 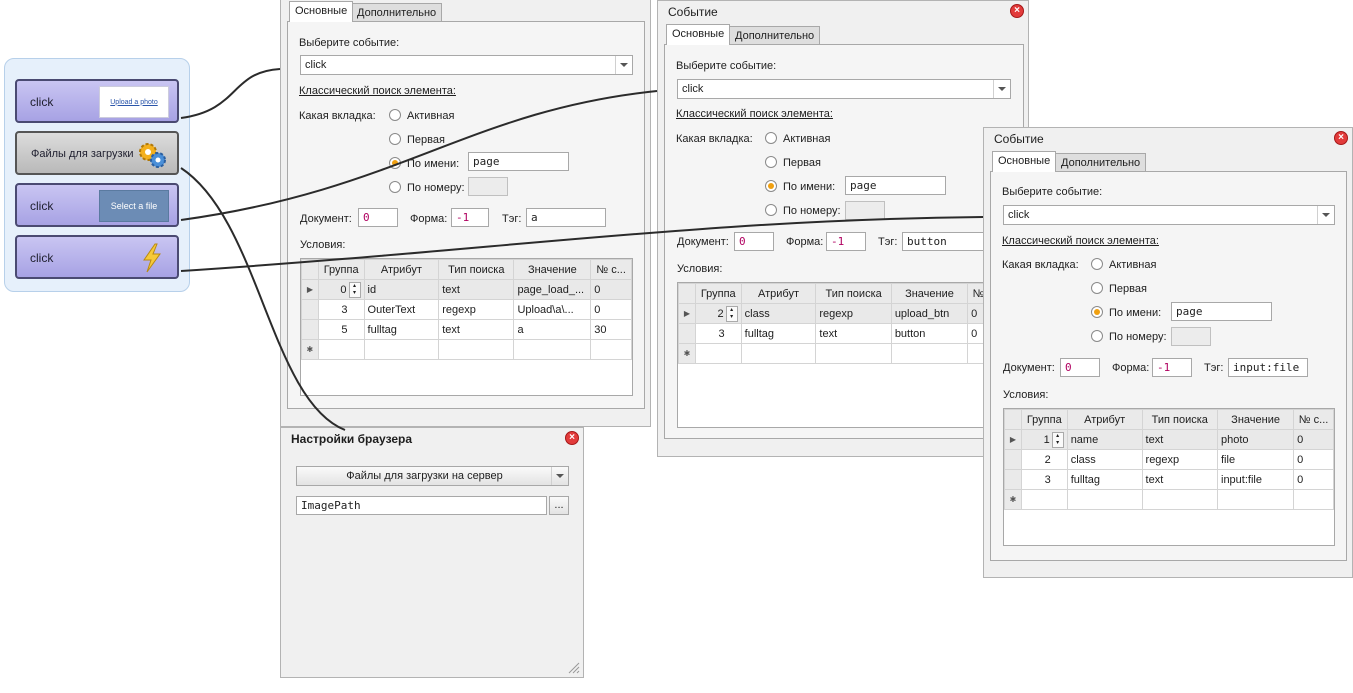 I want to click on table-row: 2 class regexp file 0, so click(x=1169, y=459).